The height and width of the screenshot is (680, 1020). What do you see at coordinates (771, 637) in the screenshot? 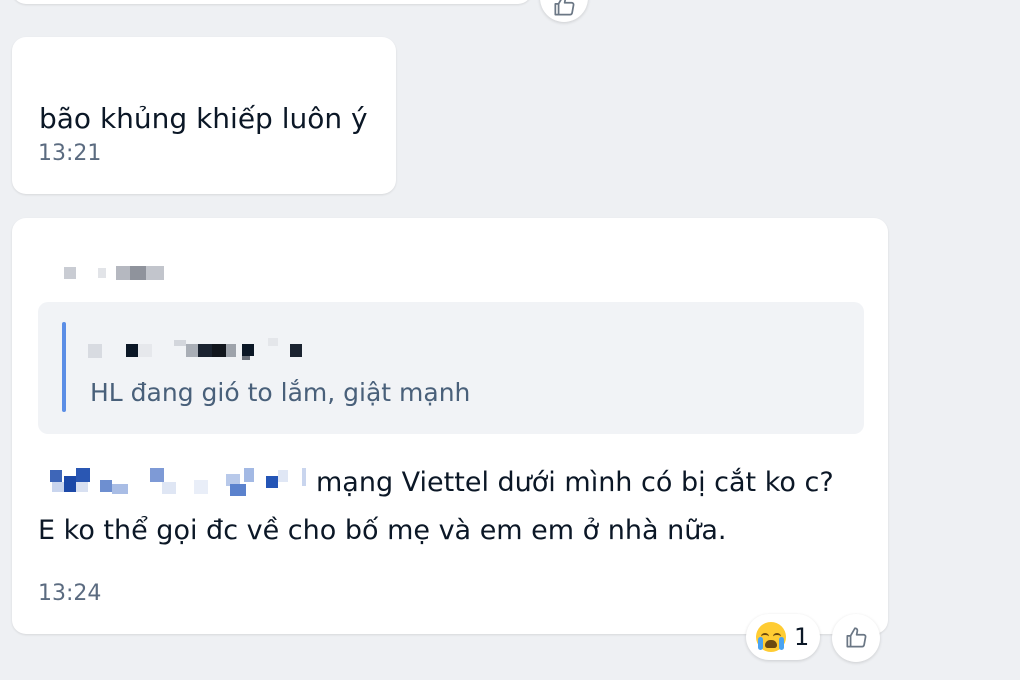
I see `crying-face-emoji-icon` at bounding box center [771, 637].